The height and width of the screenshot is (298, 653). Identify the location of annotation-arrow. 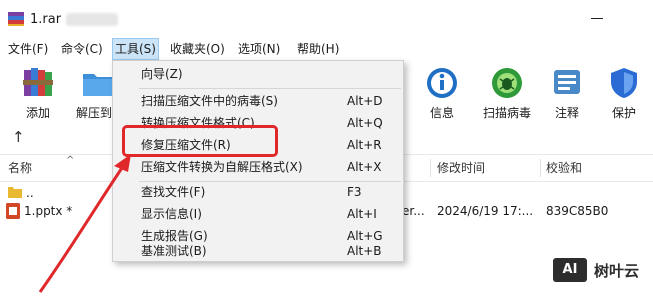
(84, 223).